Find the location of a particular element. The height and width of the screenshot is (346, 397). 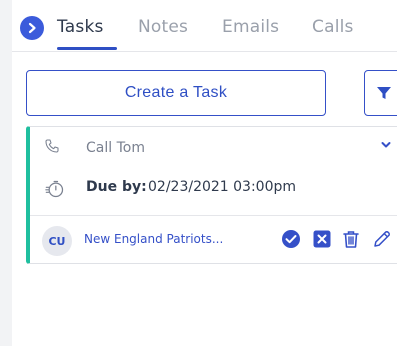

complete-icon is located at coordinates (291, 239).